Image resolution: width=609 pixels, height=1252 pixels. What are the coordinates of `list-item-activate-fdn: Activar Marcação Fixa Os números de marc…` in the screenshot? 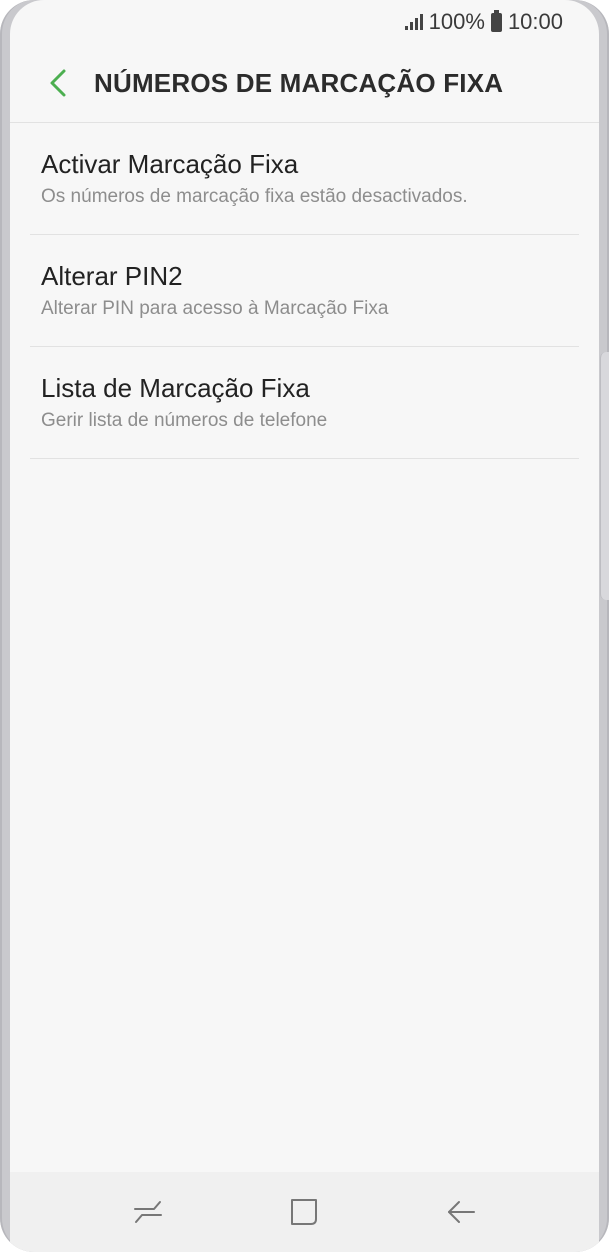 It's located at (304, 179).